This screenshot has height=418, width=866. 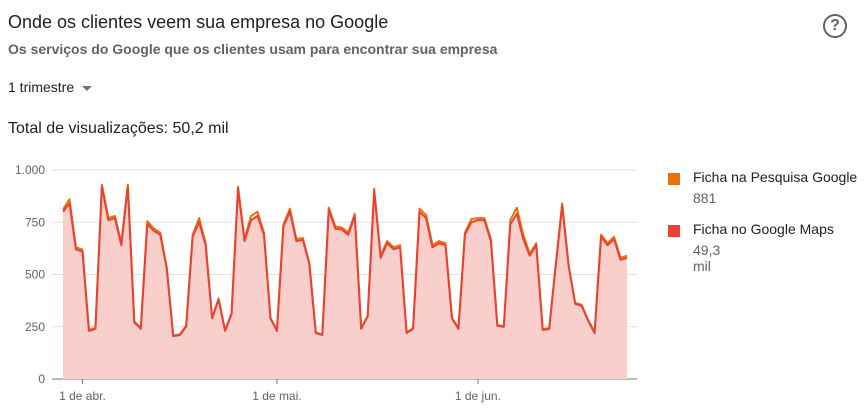 What do you see at coordinates (276, 396) in the screenshot?
I see `x-tick-label: 1 de mai.` at bounding box center [276, 396].